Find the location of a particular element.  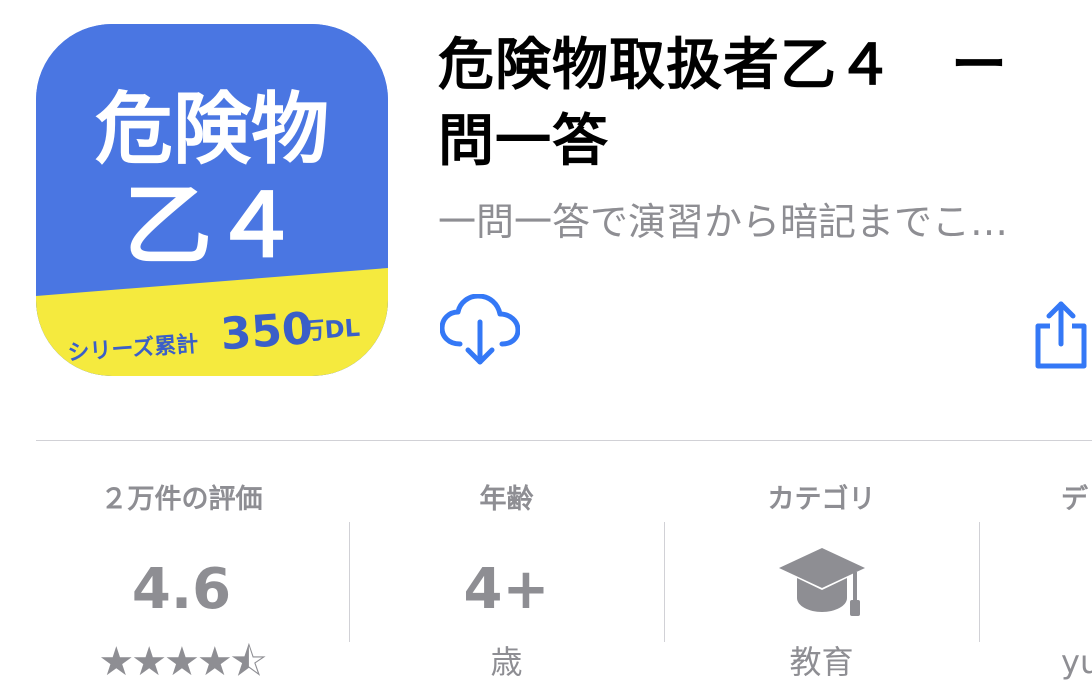

graduation-cap-icon is located at coordinates (822, 582).